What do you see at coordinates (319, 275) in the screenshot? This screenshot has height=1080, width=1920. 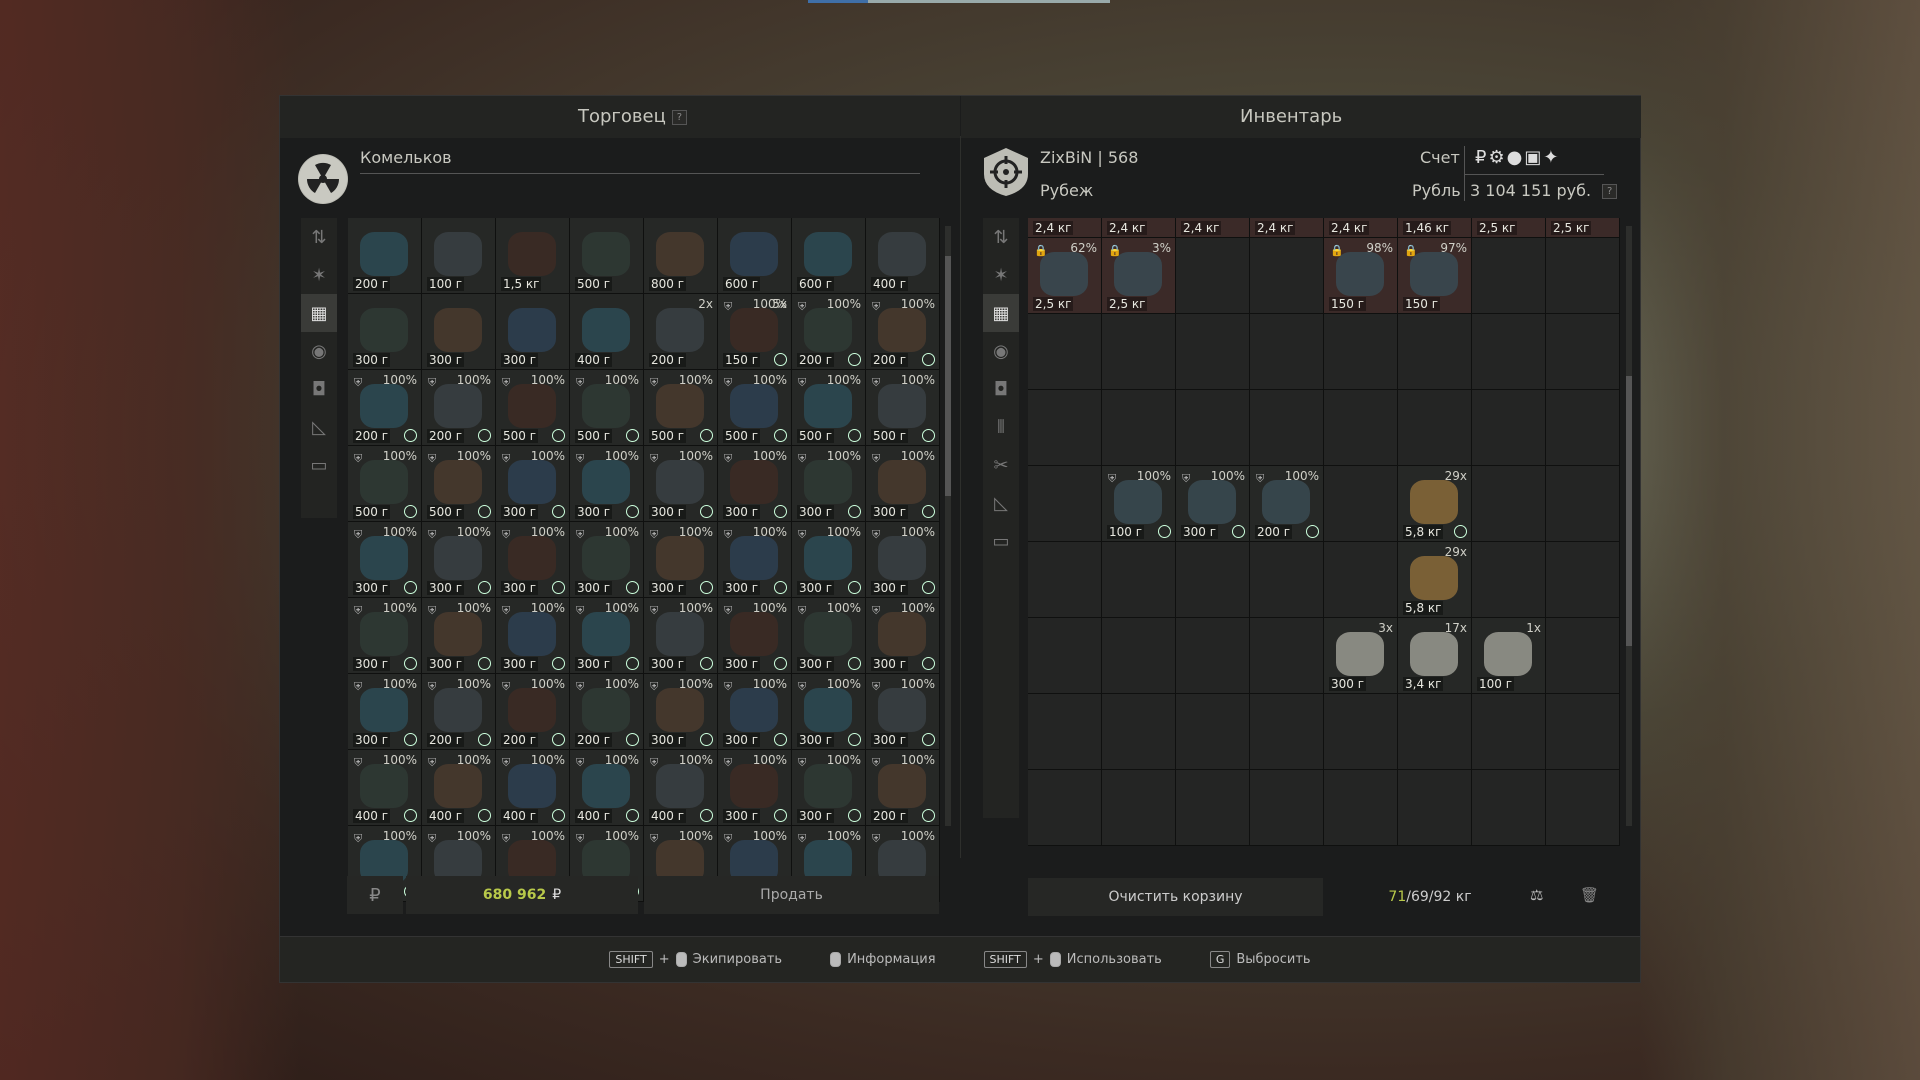 I see `favorites-icon: ✶` at bounding box center [319, 275].